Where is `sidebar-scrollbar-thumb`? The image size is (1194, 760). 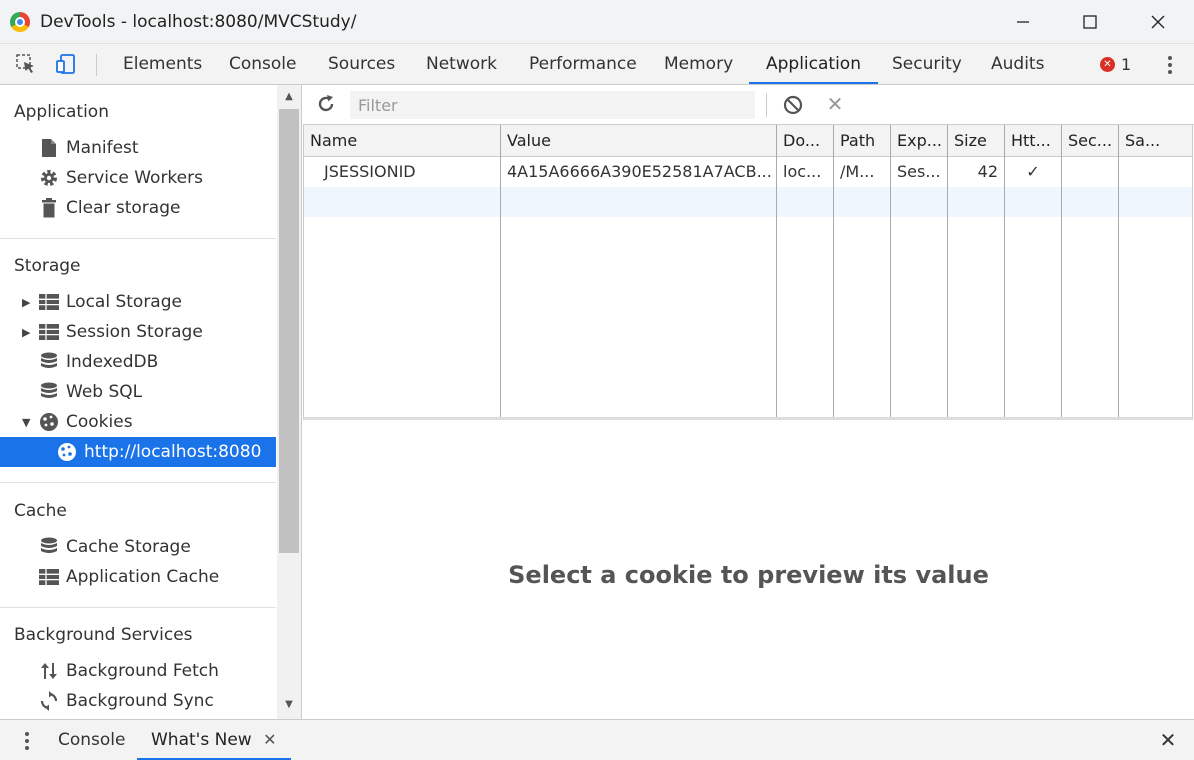
sidebar-scrollbar-thumb is located at coordinates (289, 331).